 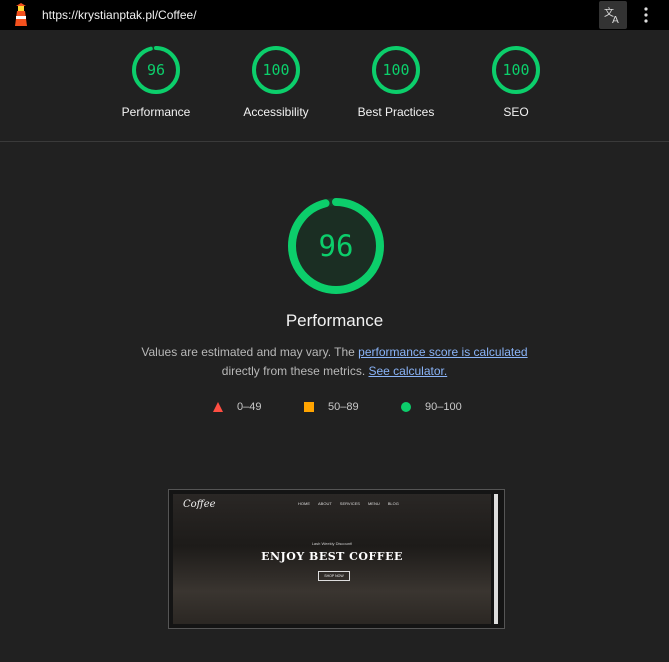 I want to click on translate-button: 文 A, so click(x=613, y=15).